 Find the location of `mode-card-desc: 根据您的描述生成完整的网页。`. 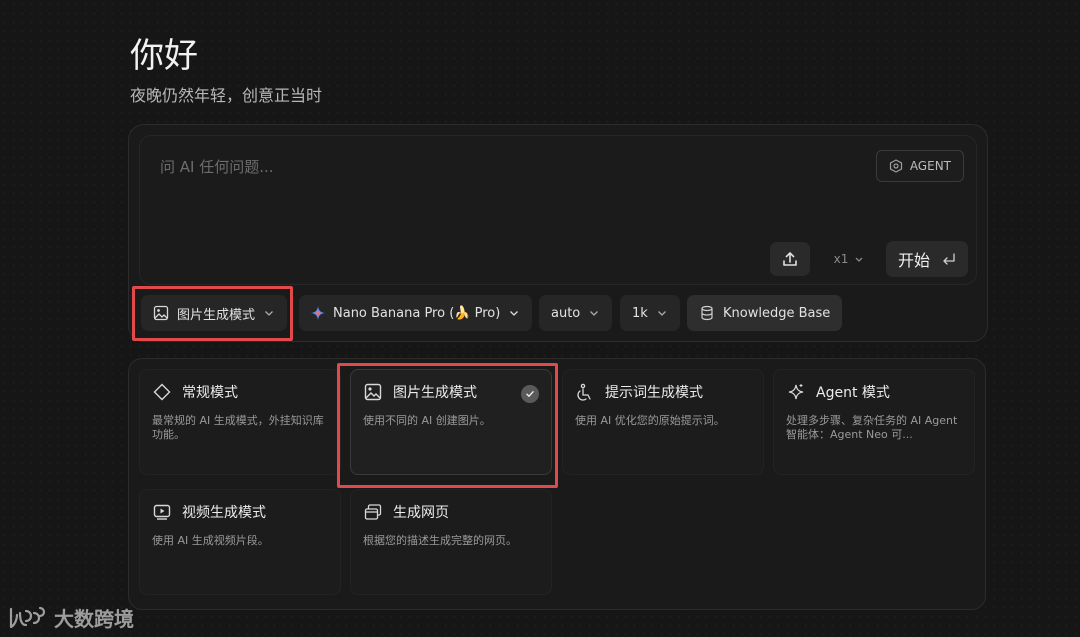

mode-card-desc: 根据您的描述生成完整的网页。 is located at coordinates (440, 540).